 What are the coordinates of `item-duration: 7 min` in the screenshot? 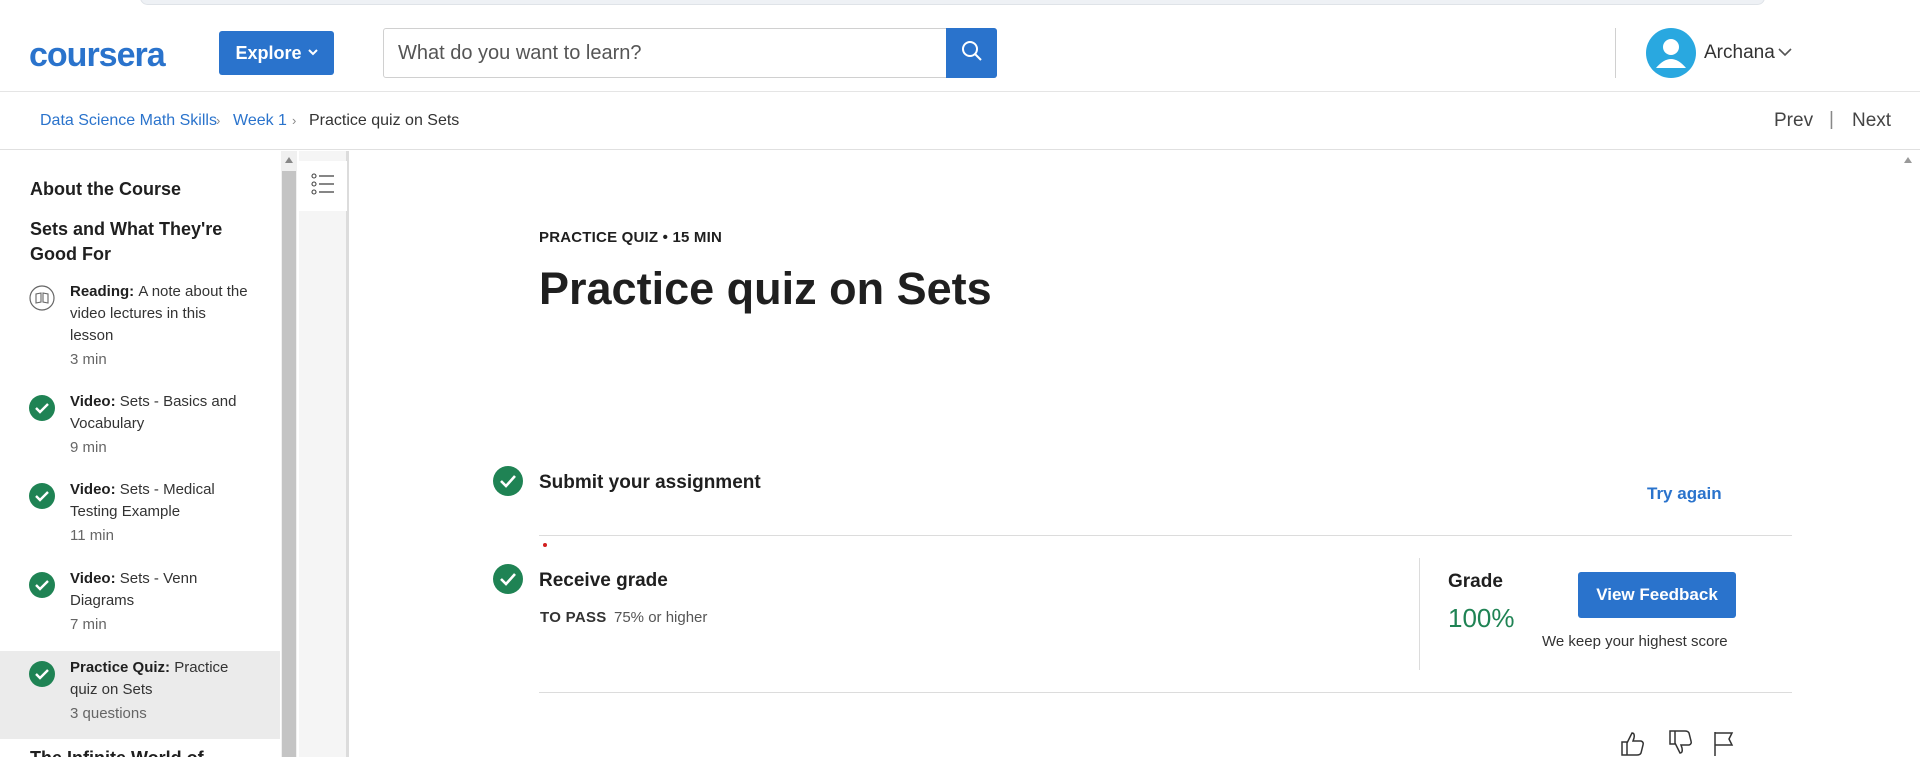 It's located at (88, 624).